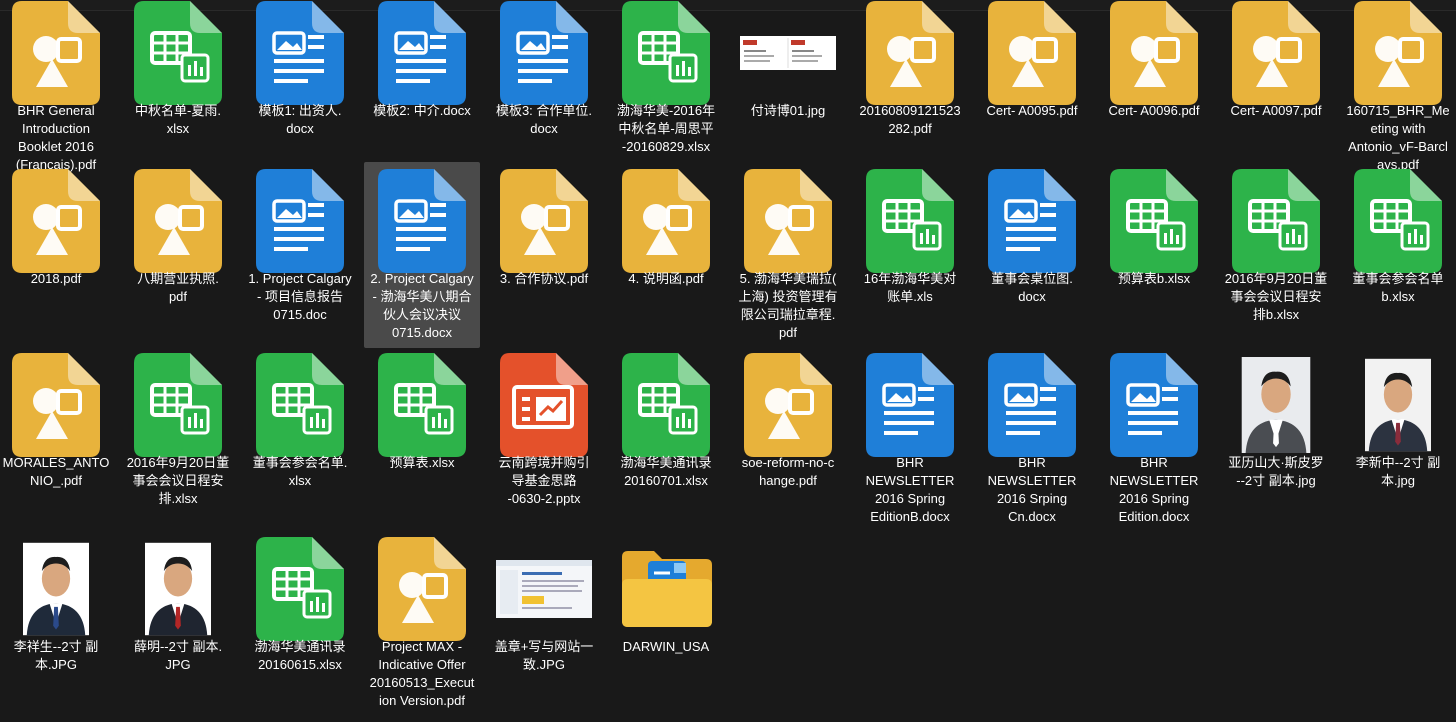 The width and height of the screenshot is (1456, 722). What do you see at coordinates (1398, 287) in the screenshot?
I see `file-name: 董事会参会名单 b.xlsx` at bounding box center [1398, 287].